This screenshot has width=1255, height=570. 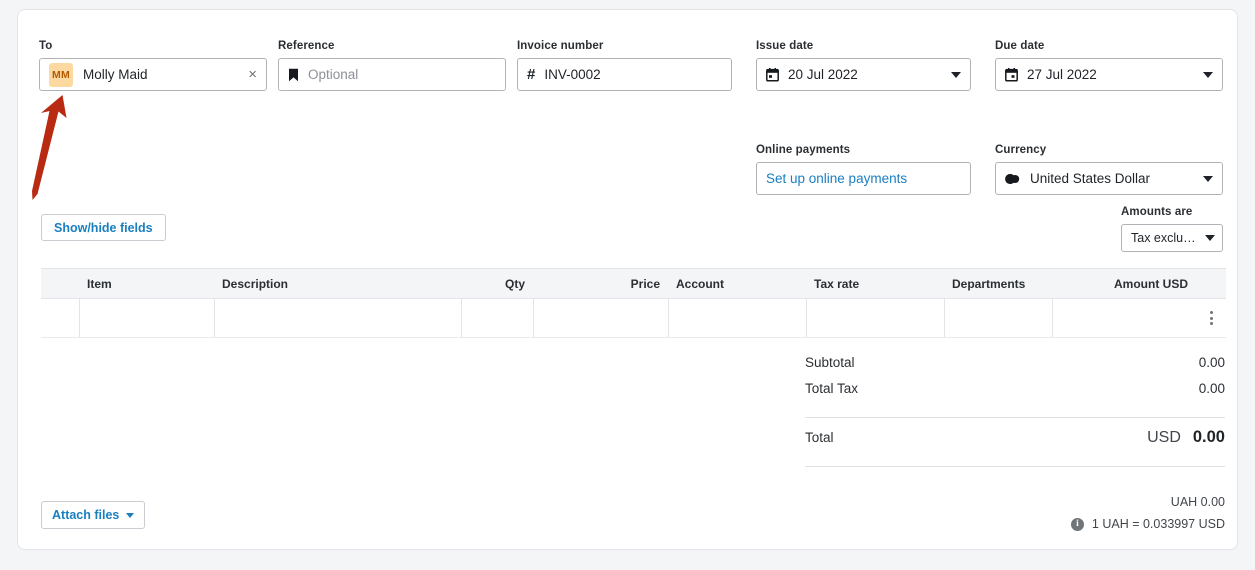 I want to click on currency-select: United States Dollar, so click(x=1109, y=178).